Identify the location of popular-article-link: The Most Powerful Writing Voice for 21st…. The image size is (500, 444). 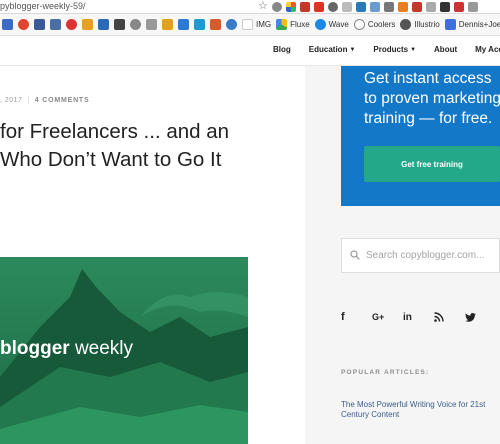
(420, 410).